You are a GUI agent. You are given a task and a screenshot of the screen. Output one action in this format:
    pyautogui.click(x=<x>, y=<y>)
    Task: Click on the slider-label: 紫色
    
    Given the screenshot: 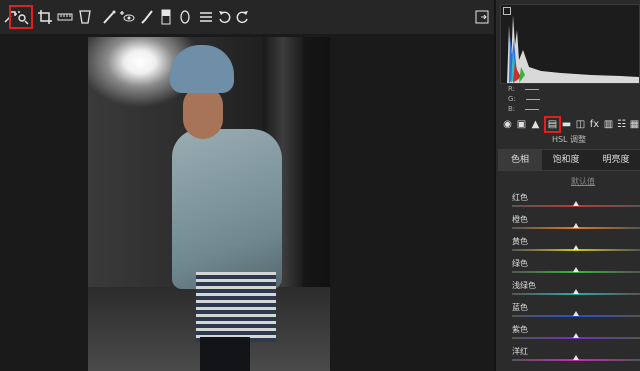 What is the action you would take?
    pyautogui.click(x=520, y=329)
    